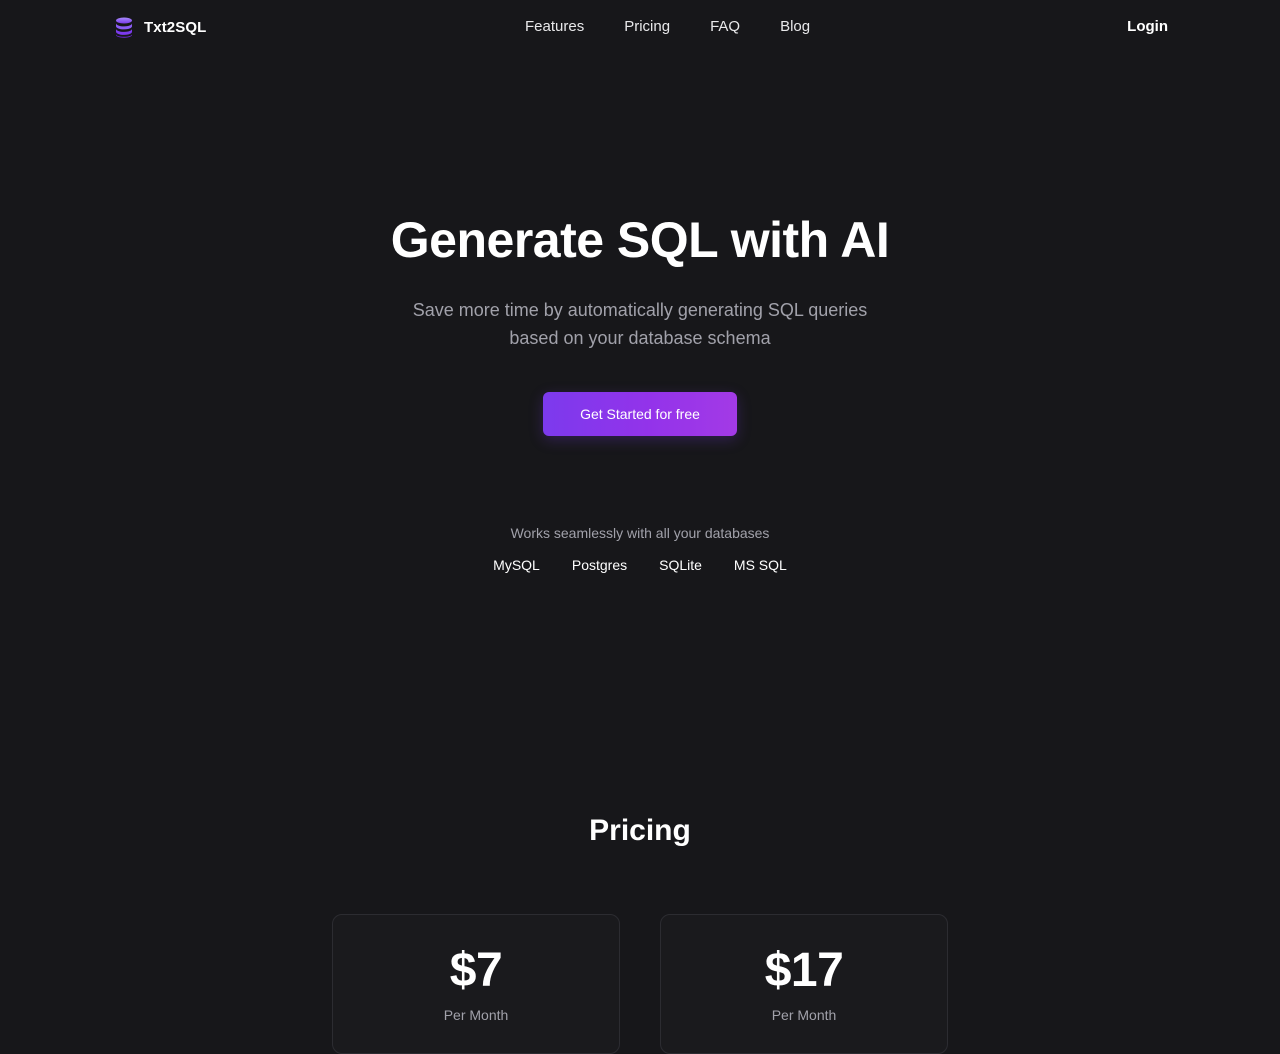  I want to click on nav-item-pricing: Pricing, so click(647, 27).